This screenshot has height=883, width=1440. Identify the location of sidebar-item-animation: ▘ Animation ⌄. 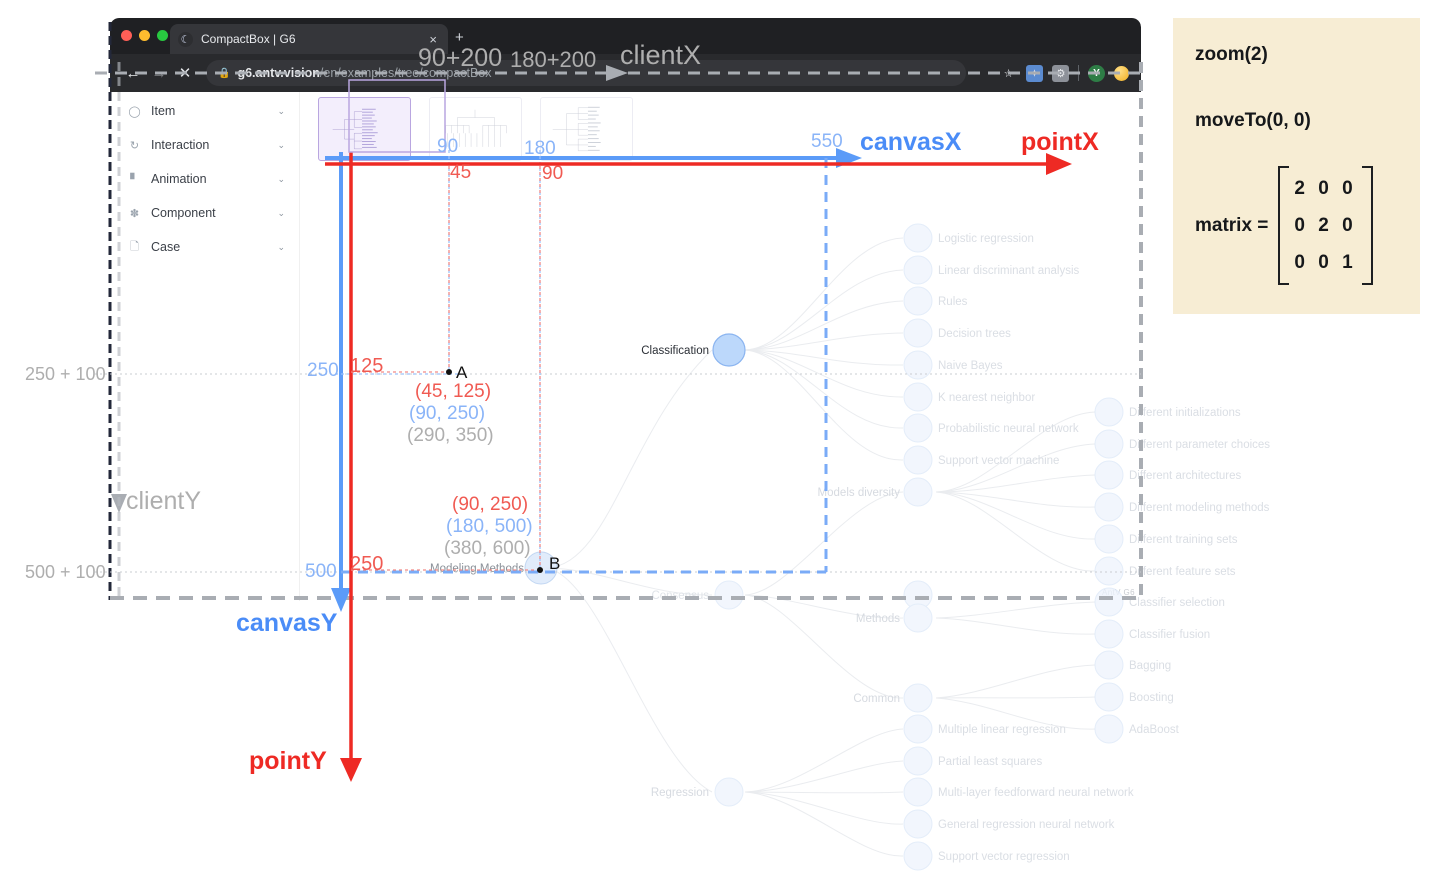
(204, 179).